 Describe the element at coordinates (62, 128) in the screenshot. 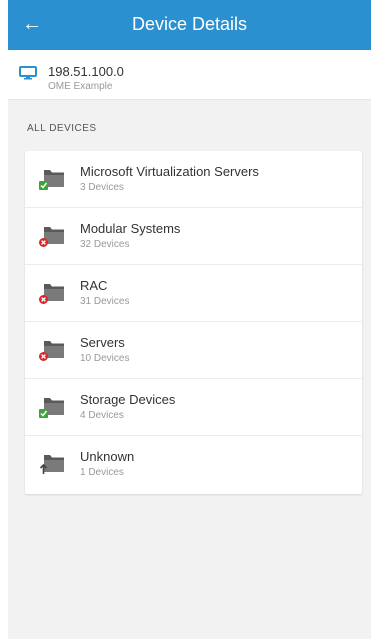

I see `section-label: ALL DEVICES` at that location.